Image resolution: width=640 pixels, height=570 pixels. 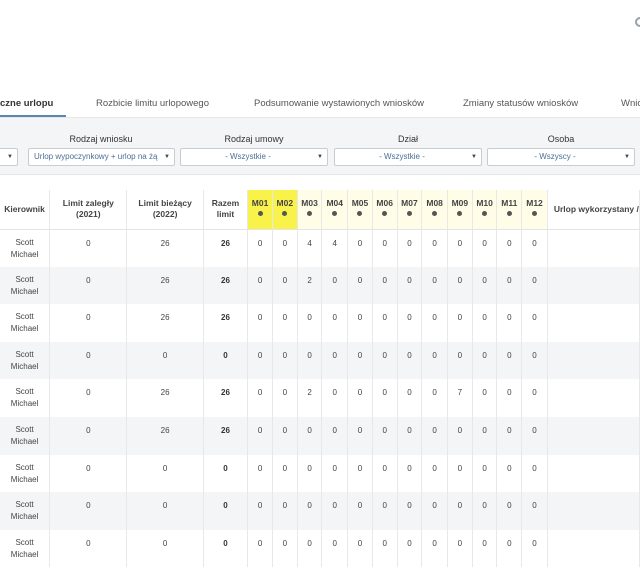 I want to click on col-m04: M04, so click(x=335, y=210).